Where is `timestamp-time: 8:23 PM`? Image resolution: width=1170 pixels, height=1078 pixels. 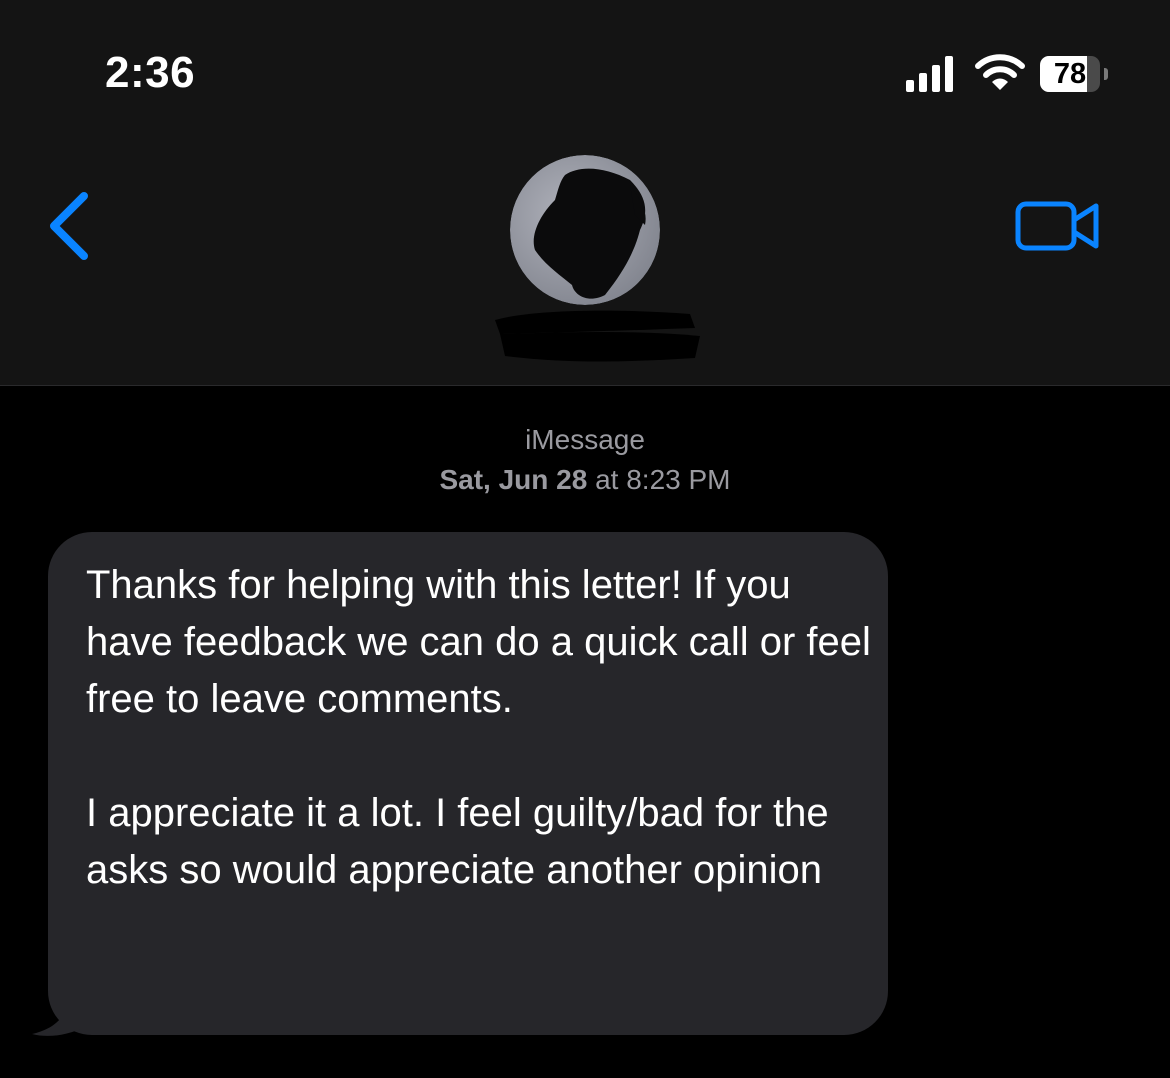
timestamp-time: 8:23 PM is located at coordinates (678, 479).